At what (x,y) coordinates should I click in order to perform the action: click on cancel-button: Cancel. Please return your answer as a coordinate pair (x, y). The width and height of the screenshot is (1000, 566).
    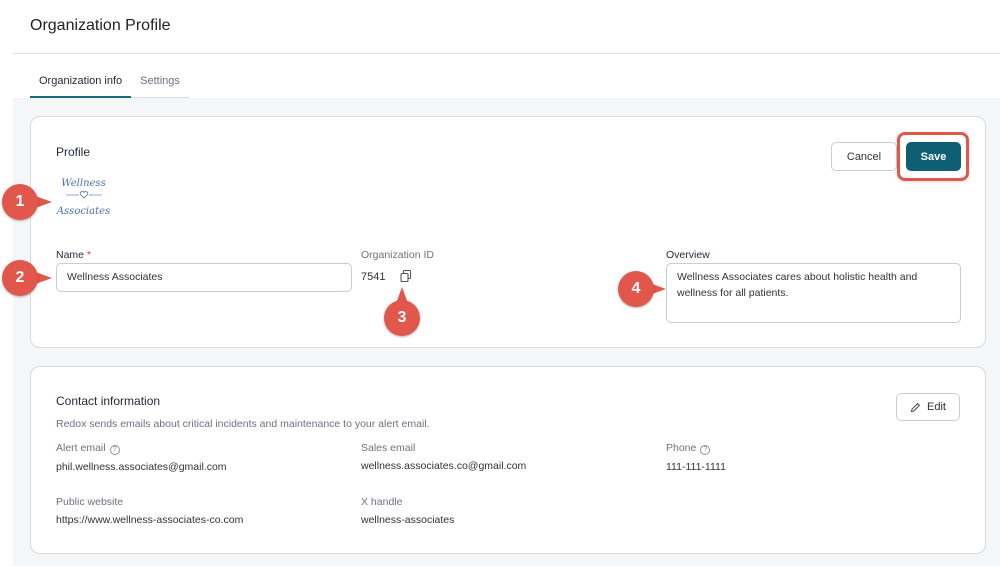
    Looking at the image, I should click on (864, 156).